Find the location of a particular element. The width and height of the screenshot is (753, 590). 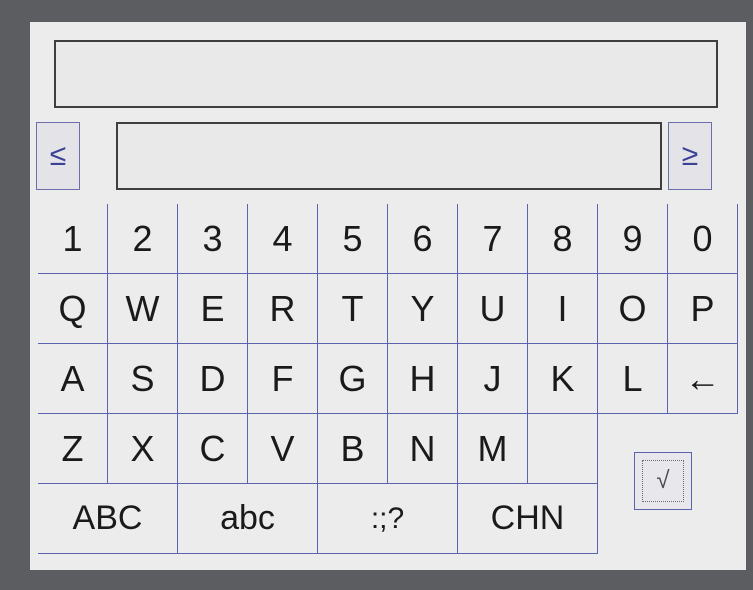

key-1: 1 is located at coordinates (73, 239).